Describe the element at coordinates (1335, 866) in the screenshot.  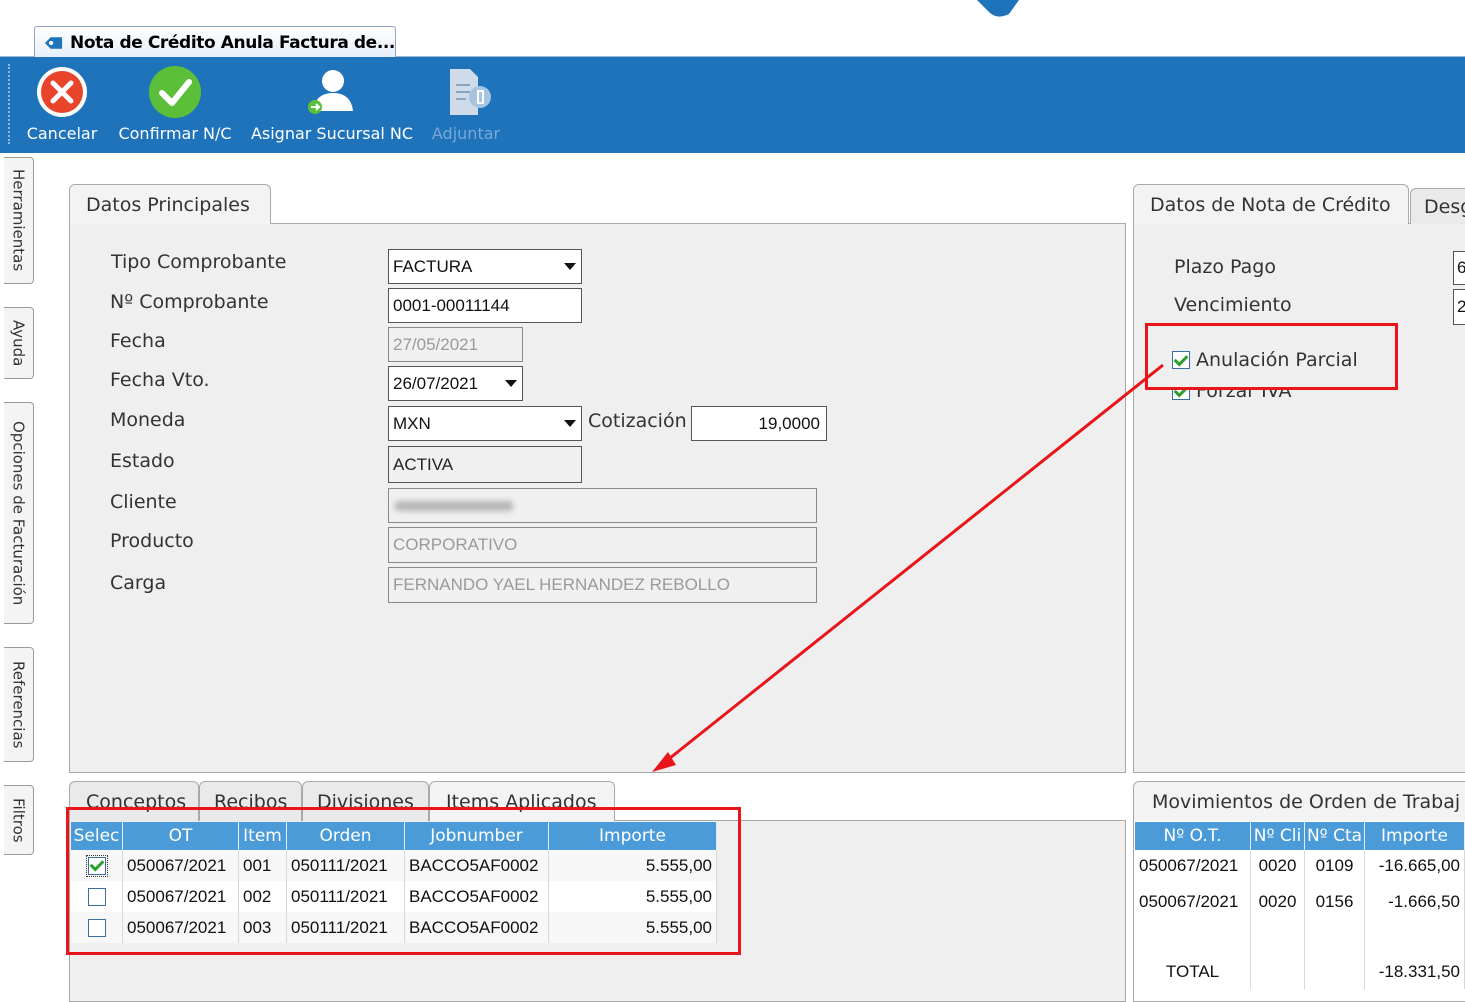
I see `nro-cta-cell: 0109` at that location.